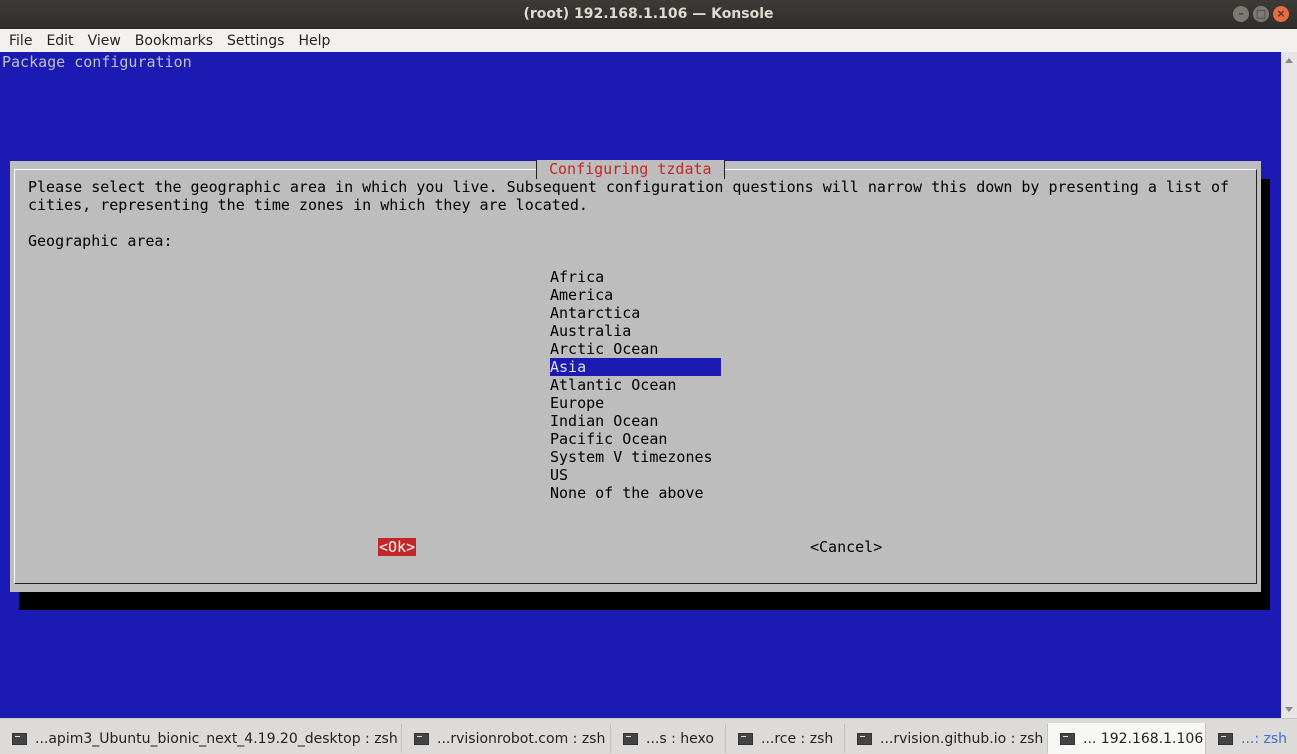  I want to click on list-item-system-v-timezones: System V timezones, so click(635, 457).